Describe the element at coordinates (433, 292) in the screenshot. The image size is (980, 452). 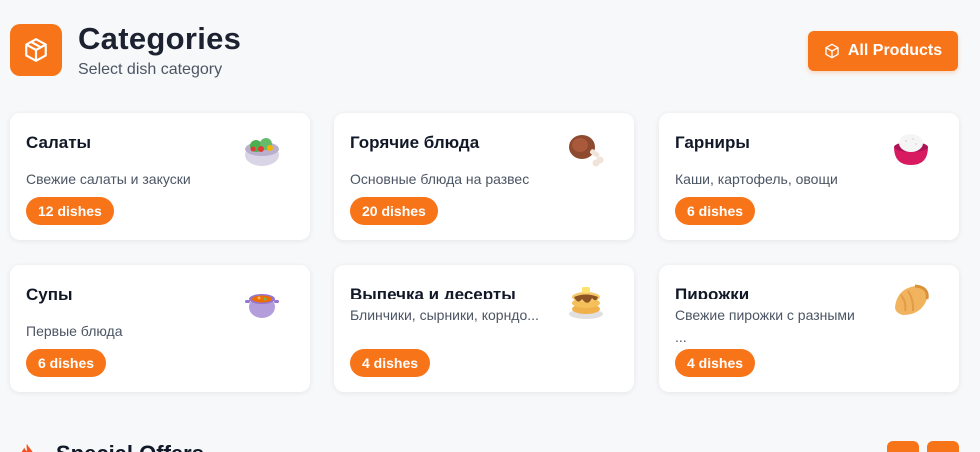
I see `card-title: Выпечка и десерты` at that location.